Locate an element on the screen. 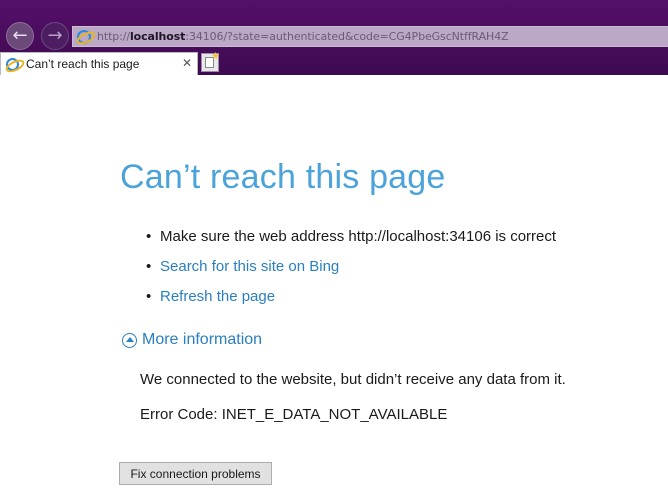 The width and height of the screenshot is (668, 497). close-tab-icon: ✕ is located at coordinates (187, 63).